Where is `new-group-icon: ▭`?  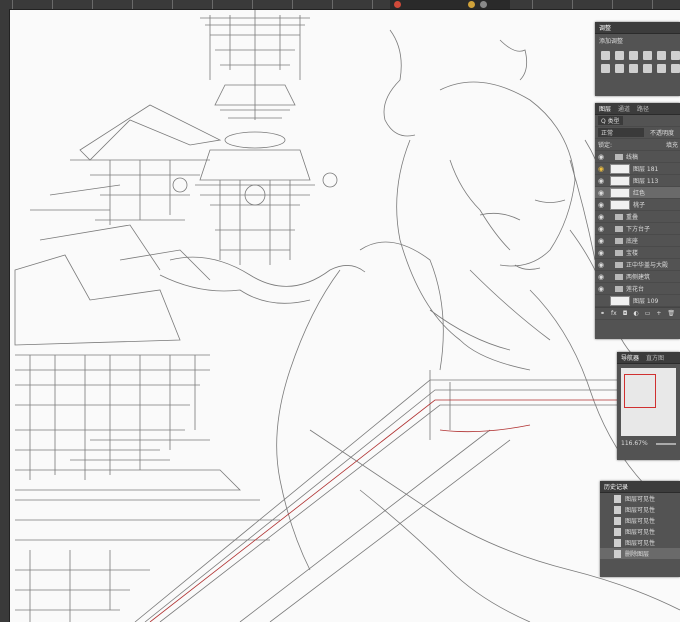 new-group-icon: ▭ is located at coordinates (648, 313).